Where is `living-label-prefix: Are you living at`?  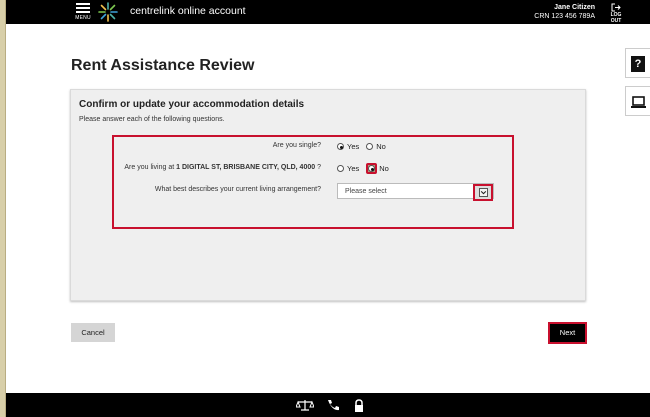
living-label-prefix: Are you living at is located at coordinates (149, 167).